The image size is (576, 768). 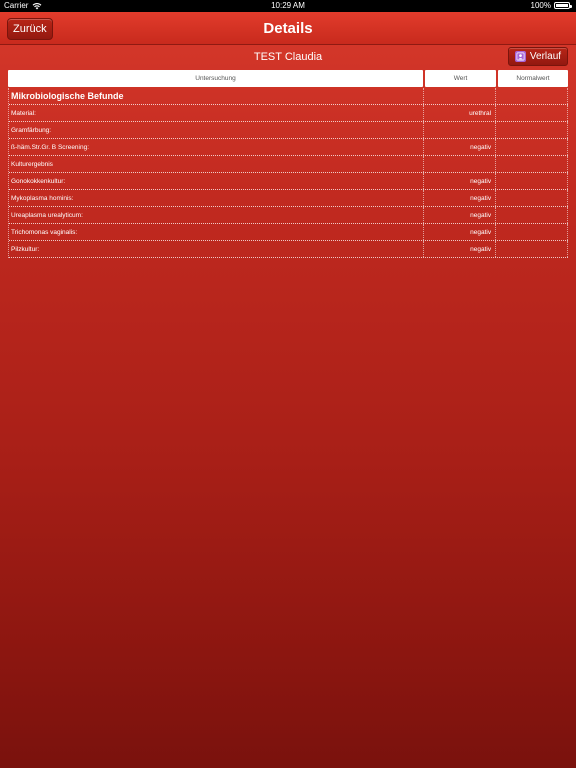 I want to click on table-header: Untersuchung Wert Normalwert, so click(x=288, y=78).